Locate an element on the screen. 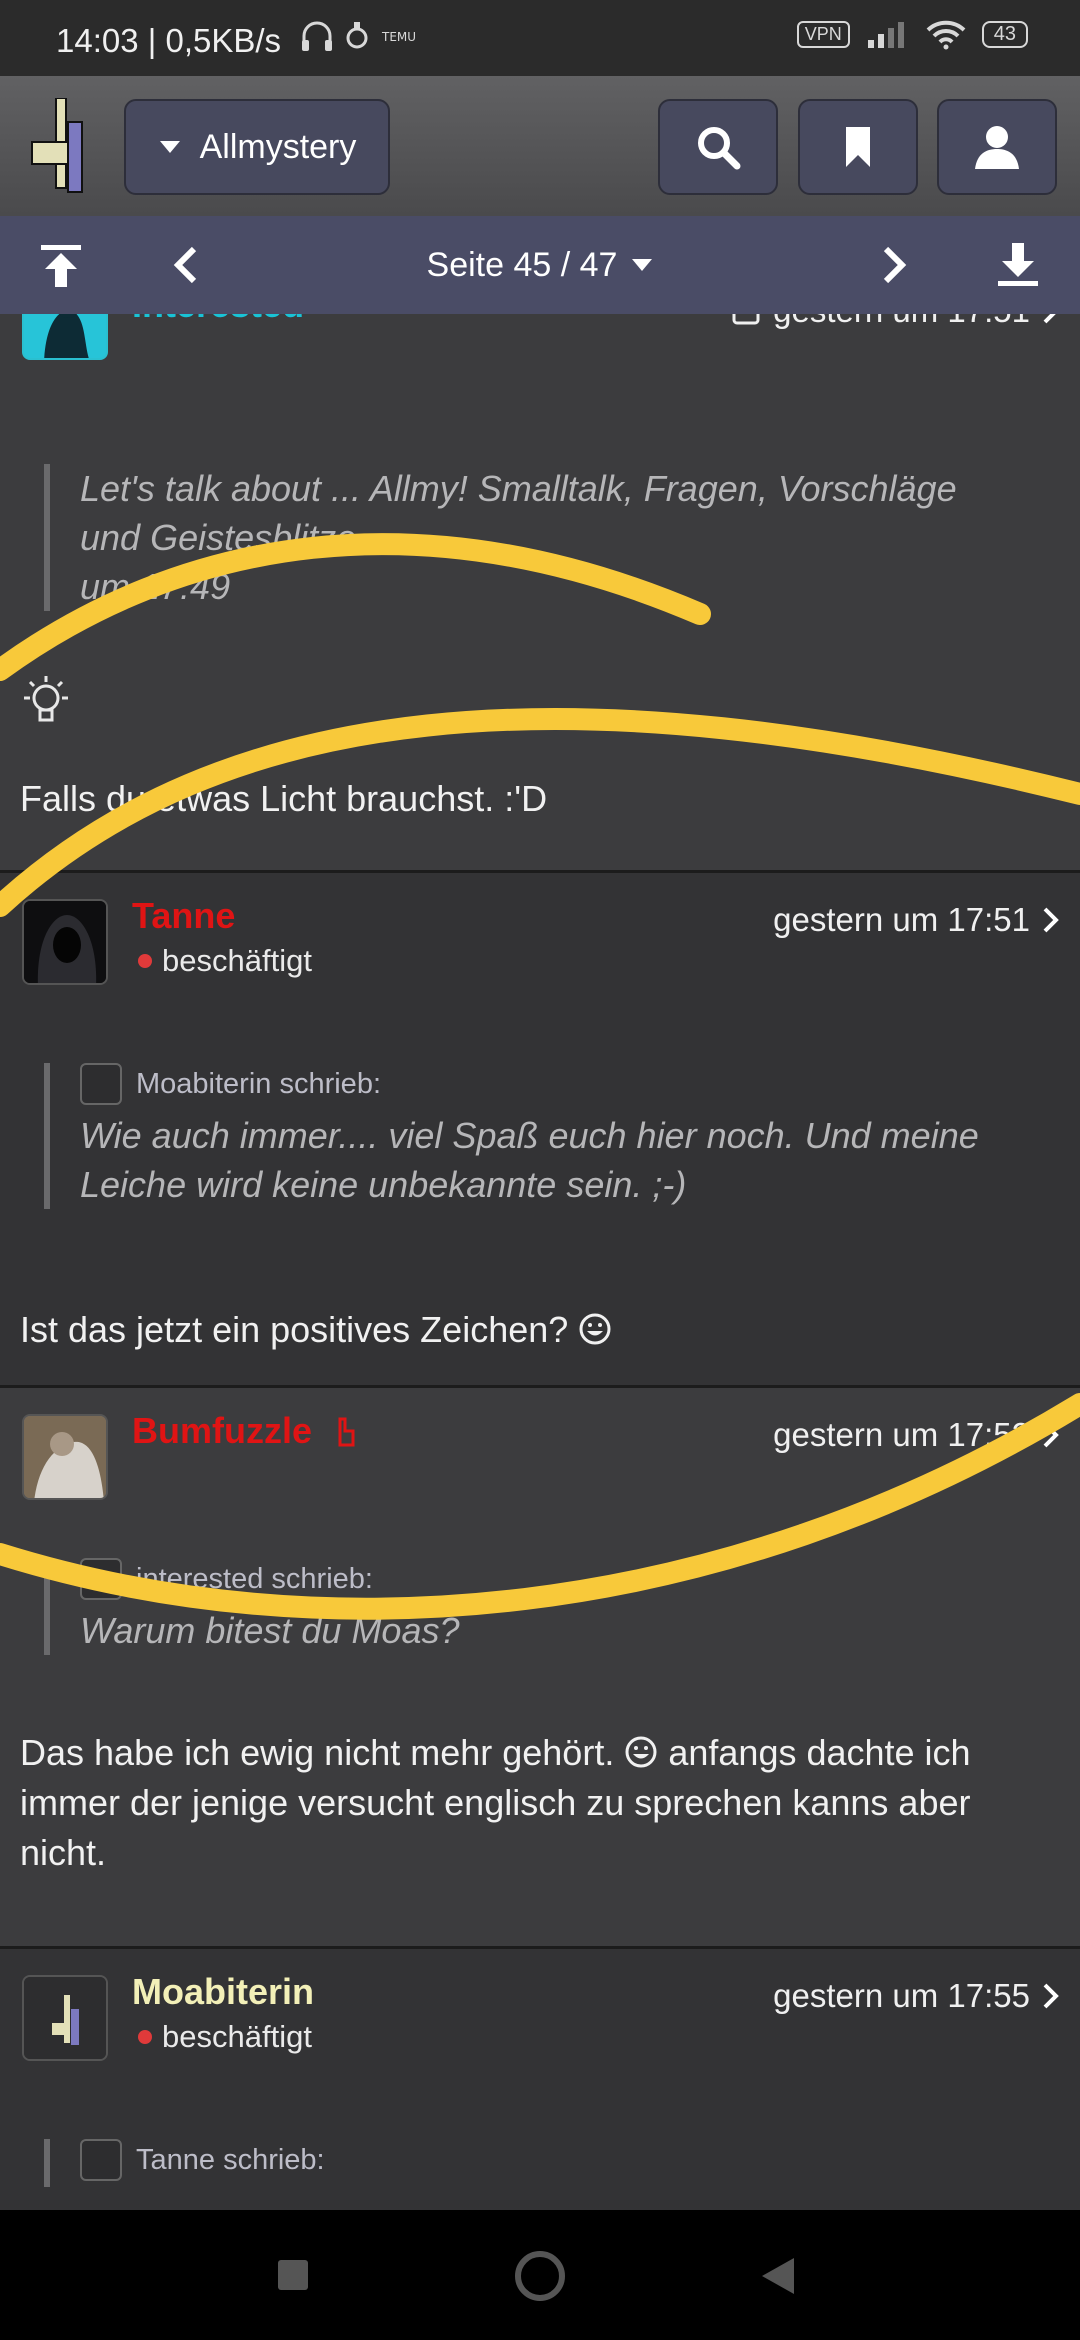 The width and height of the screenshot is (1080, 2340). bookmark-icon is located at coordinates (858, 147).